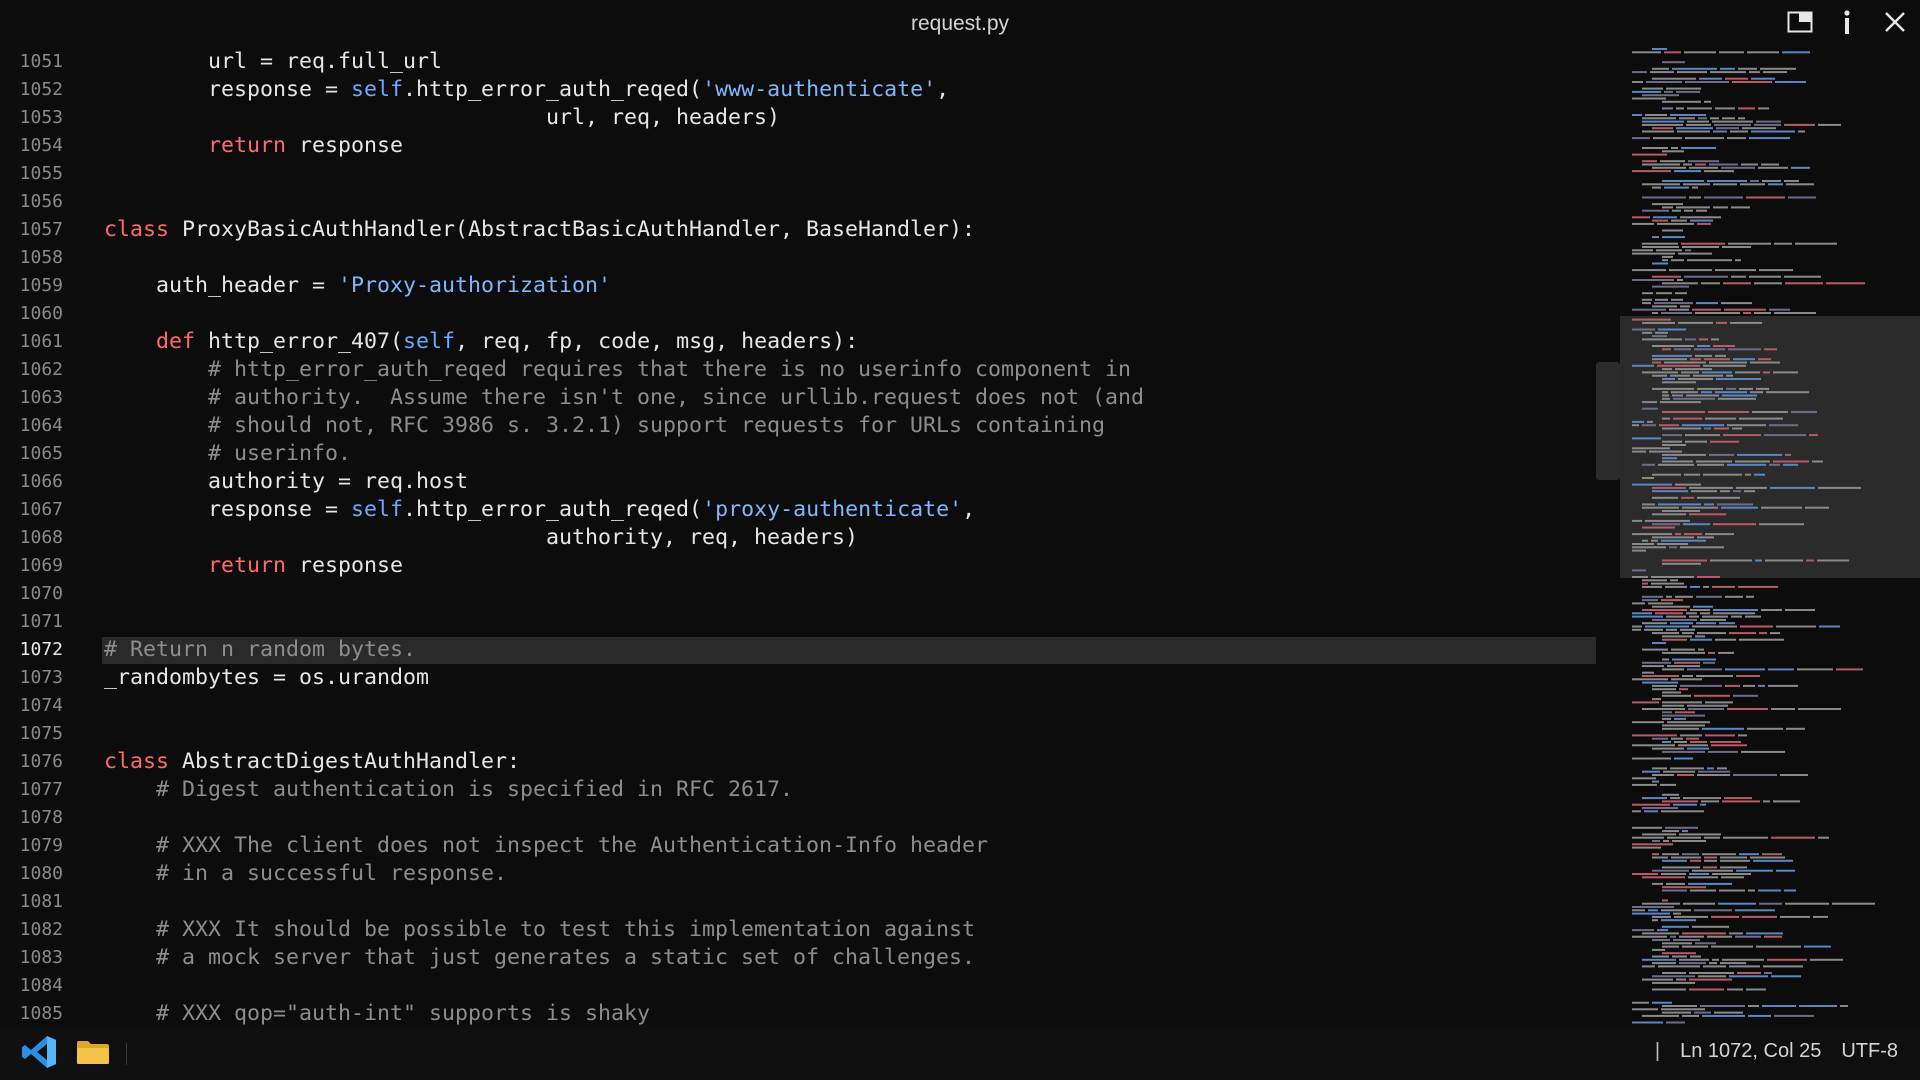  What do you see at coordinates (798, 986) in the screenshot?
I see `code-line: 1084` at bounding box center [798, 986].